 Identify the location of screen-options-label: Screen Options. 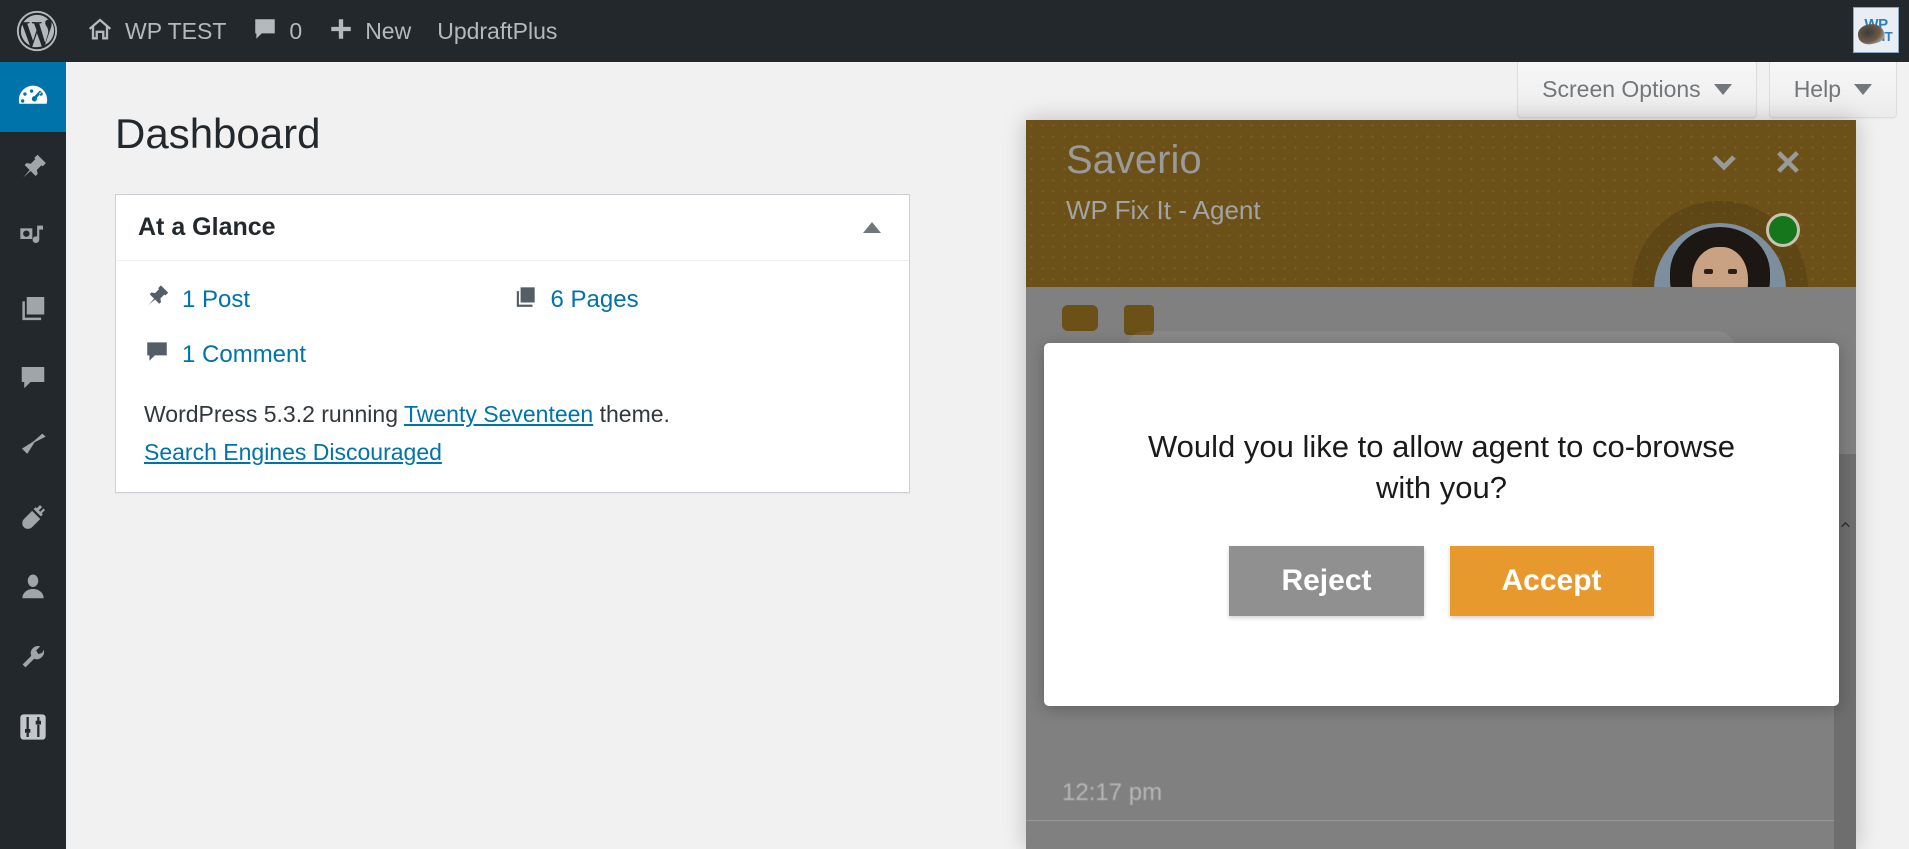
(1621, 89).